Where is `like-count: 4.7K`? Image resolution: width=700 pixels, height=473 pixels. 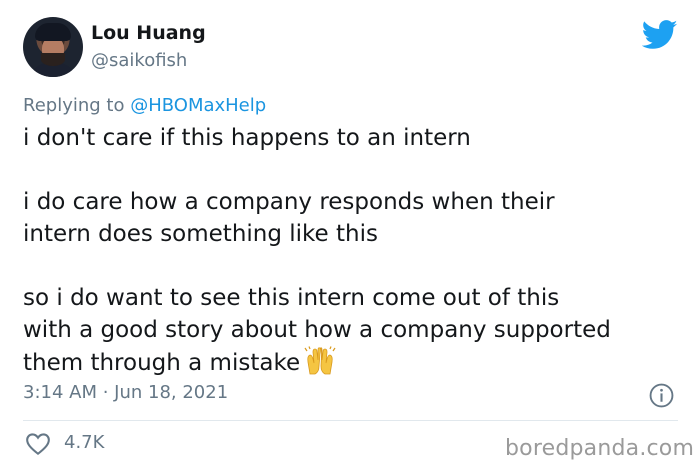 like-count: 4.7K is located at coordinates (84, 442).